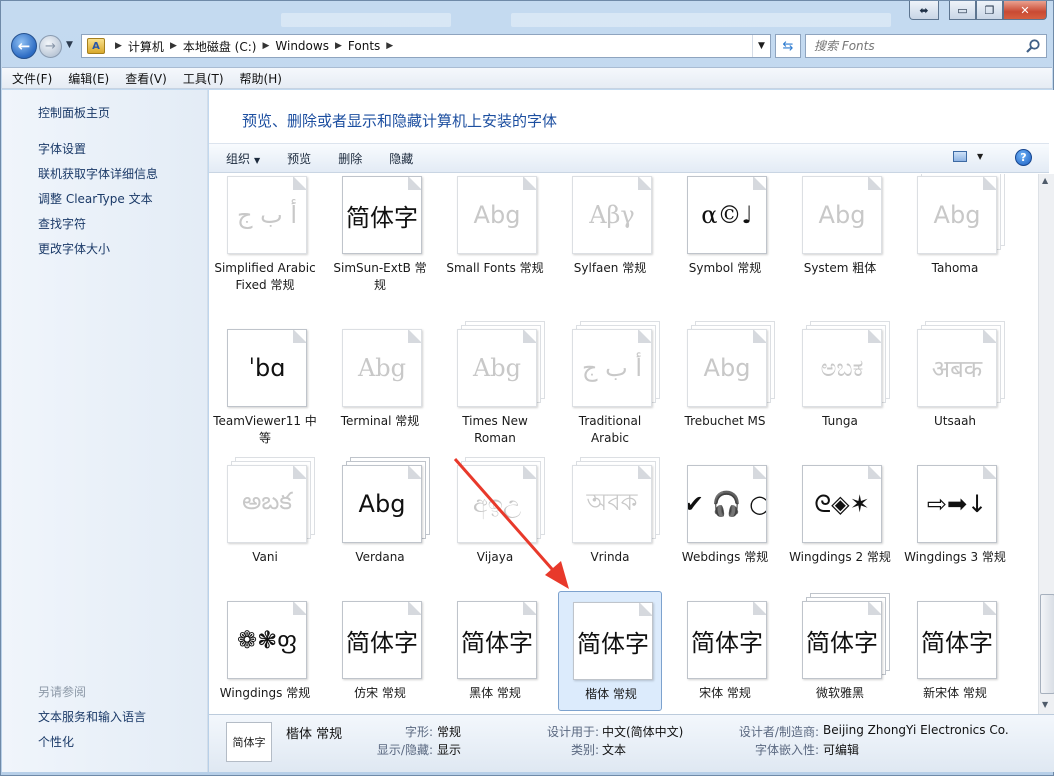 The width and height of the screenshot is (1054, 776). I want to click on font-tile: అబక Vani, so click(265, 515).